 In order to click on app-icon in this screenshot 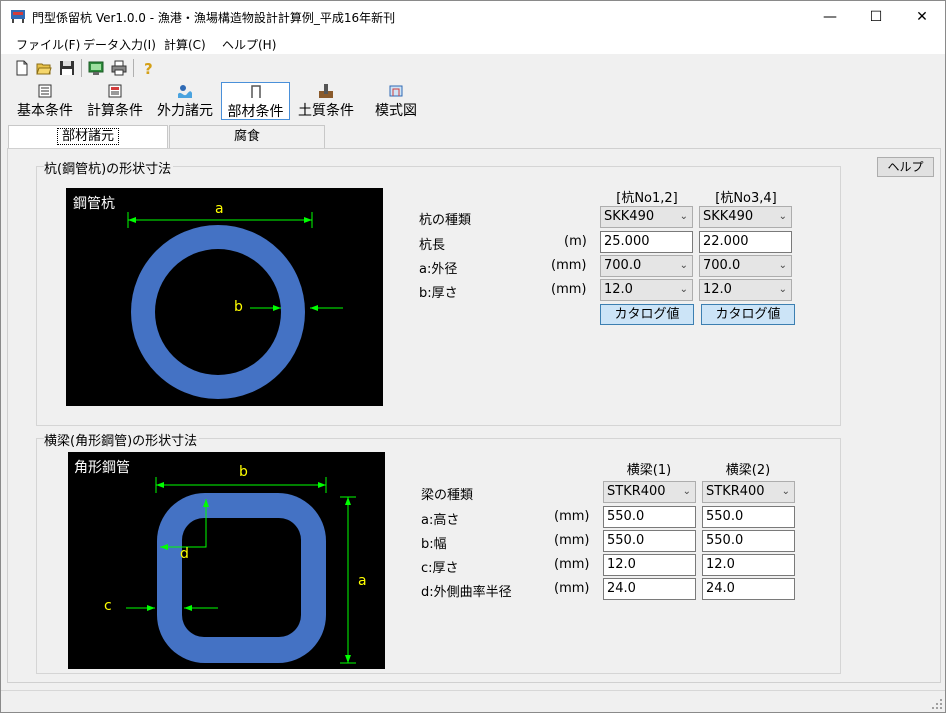, I will do `click(18, 16)`.